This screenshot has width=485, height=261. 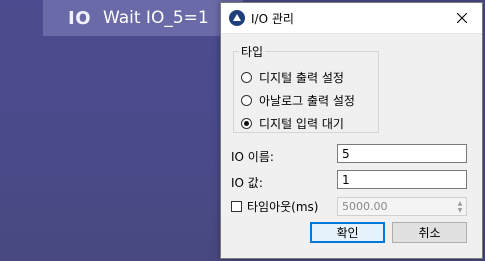 What do you see at coordinates (301, 124) in the screenshot?
I see `radio-label: 디지털 입력 대기` at bounding box center [301, 124].